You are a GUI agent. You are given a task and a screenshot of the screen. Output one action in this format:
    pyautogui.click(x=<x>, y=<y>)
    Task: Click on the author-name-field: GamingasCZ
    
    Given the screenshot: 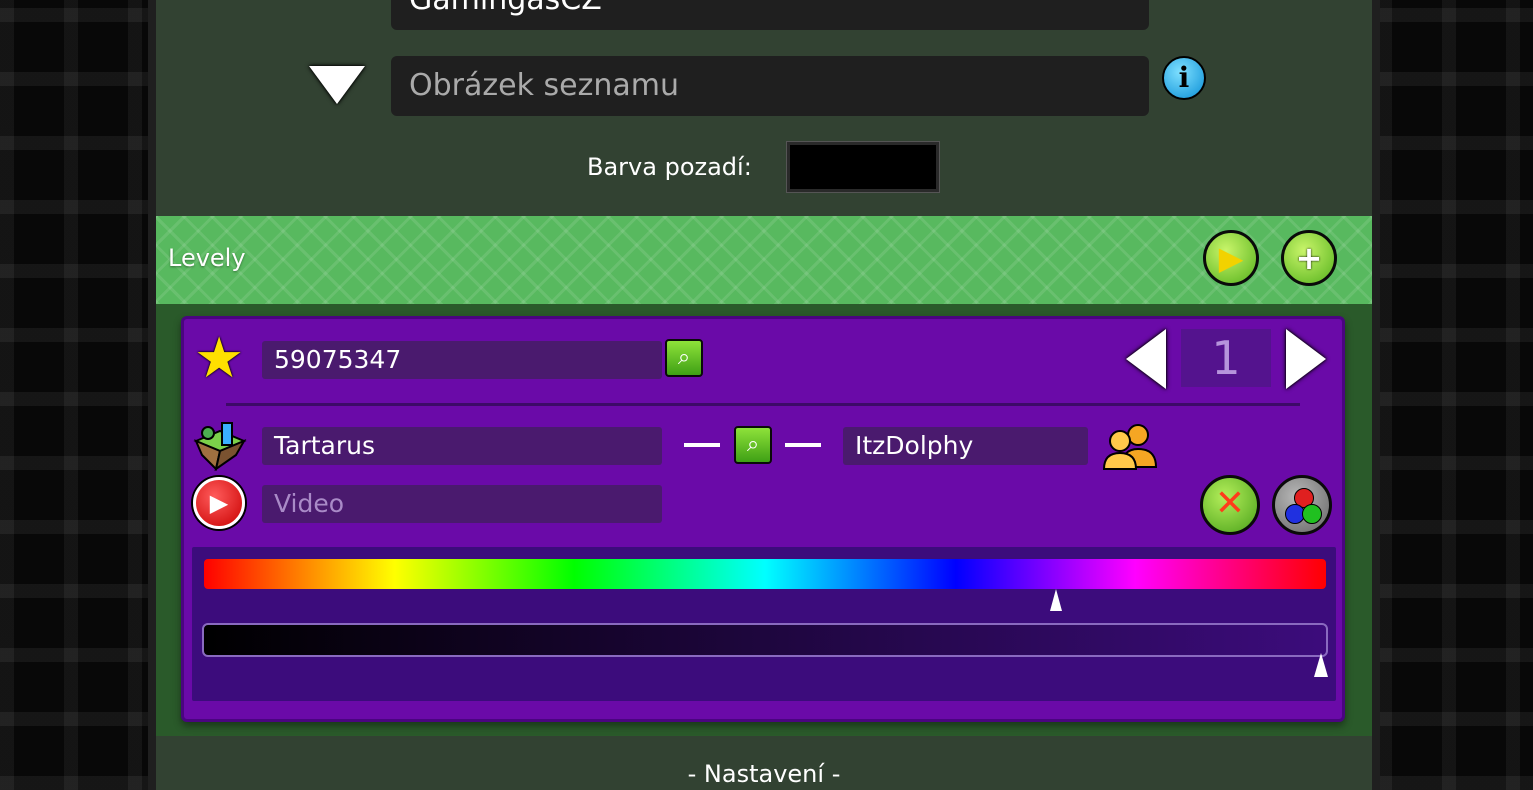 What is the action you would take?
    pyautogui.click(x=770, y=15)
    